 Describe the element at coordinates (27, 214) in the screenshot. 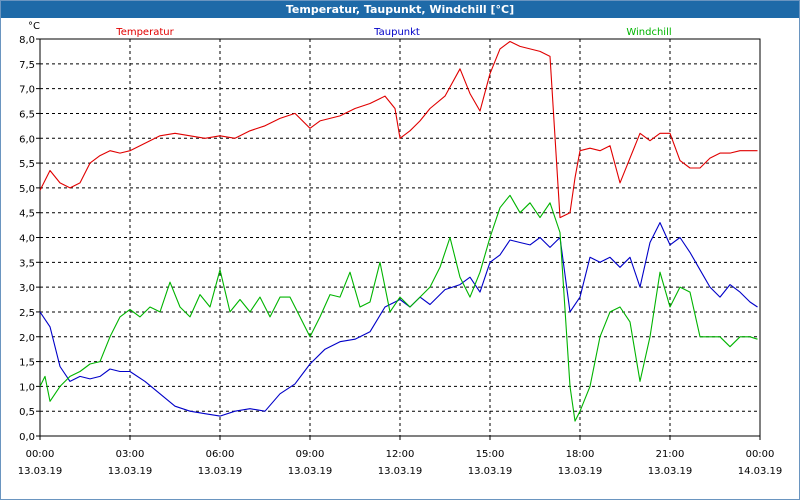

I see `y-tick-label: 4,5` at that location.